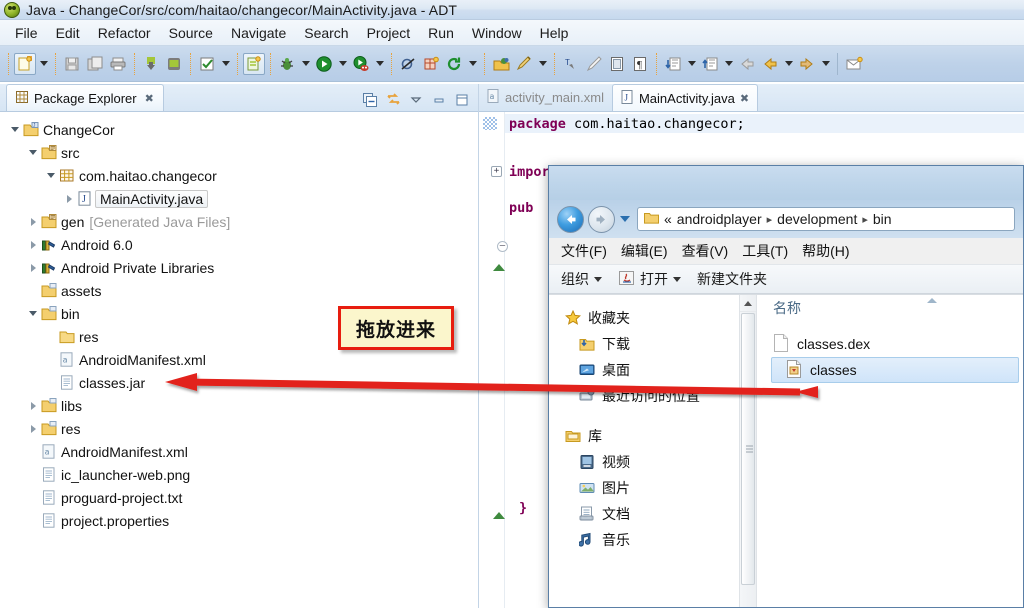  What do you see at coordinates (890, 308) in the screenshot?
I see `column-header-name: 名称` at bounding box center [890, 308].